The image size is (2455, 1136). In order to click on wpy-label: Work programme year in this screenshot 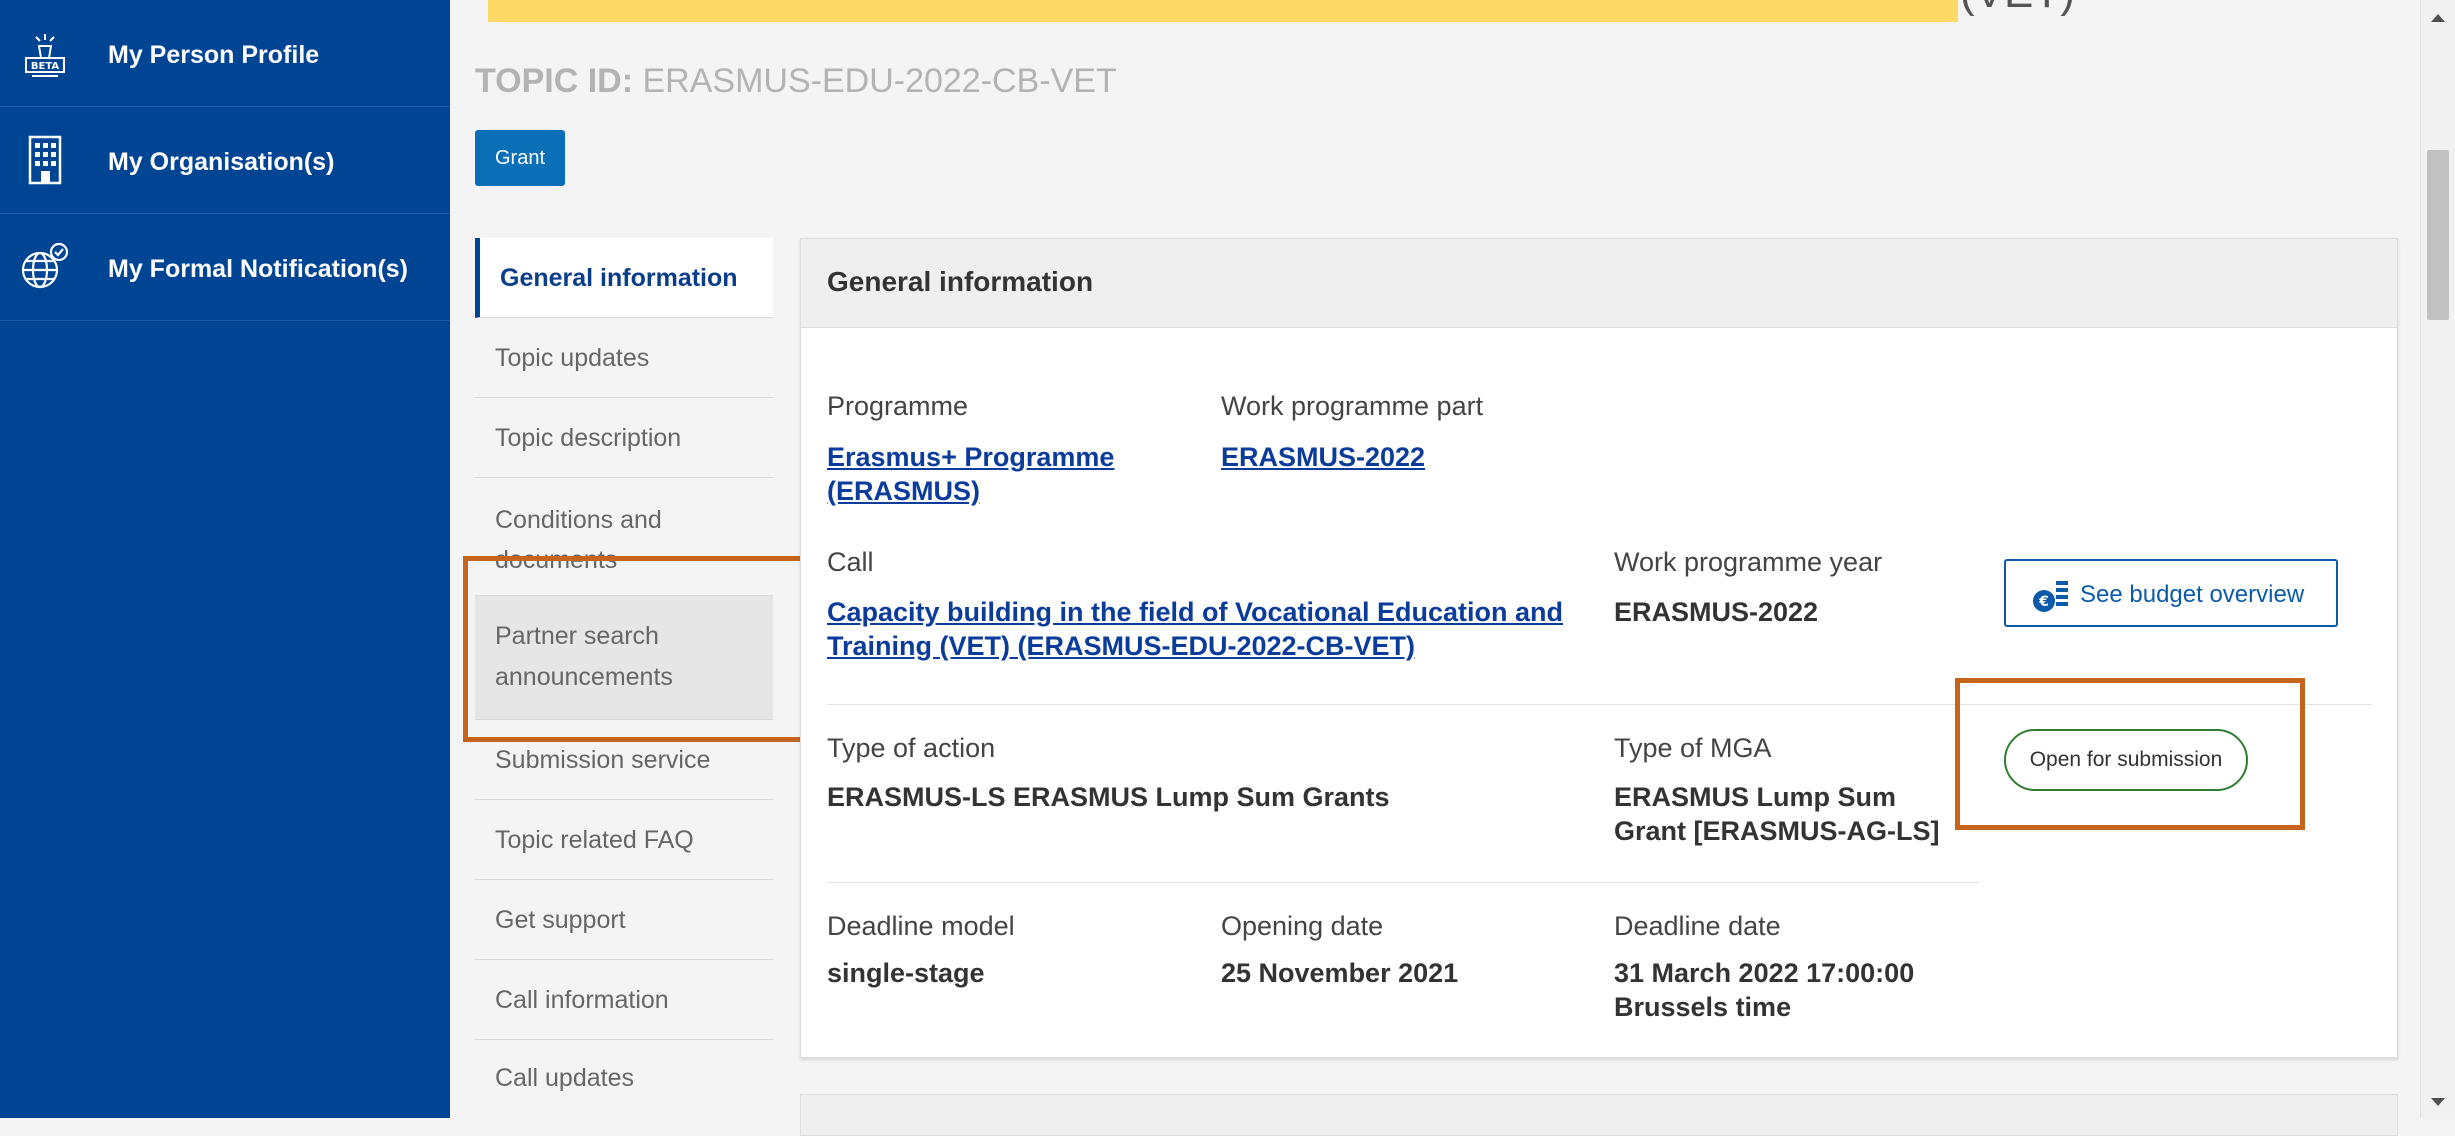, I will do `click(1748, 562)`.